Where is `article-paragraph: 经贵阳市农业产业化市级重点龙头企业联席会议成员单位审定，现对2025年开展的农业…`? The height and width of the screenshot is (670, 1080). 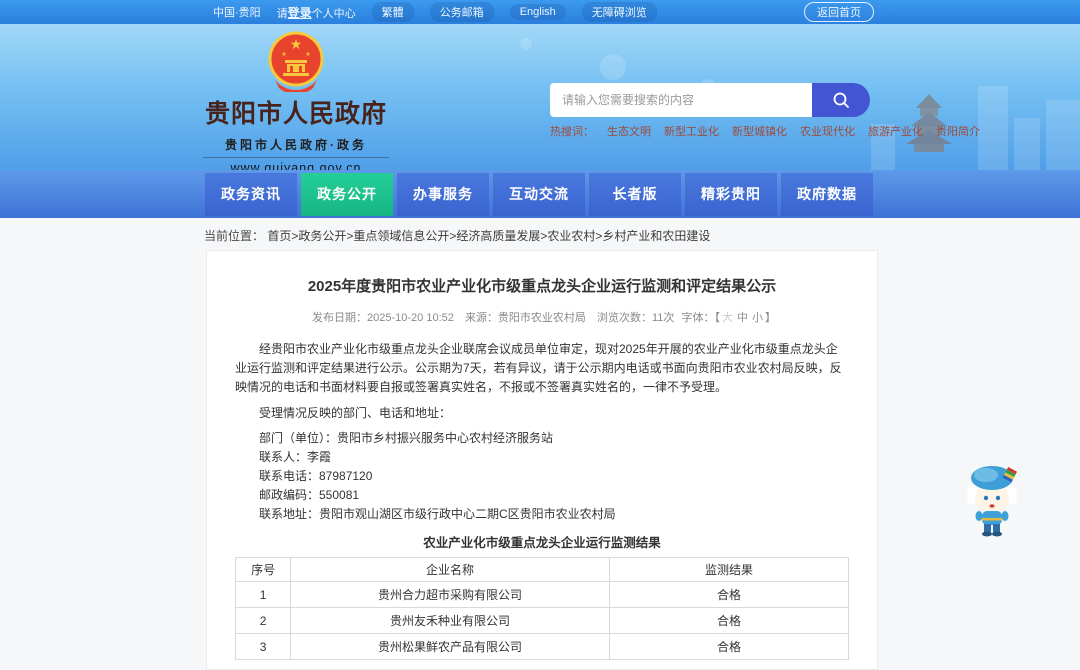 article-paragraph: 经贵阳市农业产业化市级重点龙头企业联席会议成员单位审定，现对2025年开展的农业… is located at coordinates (538, 368).